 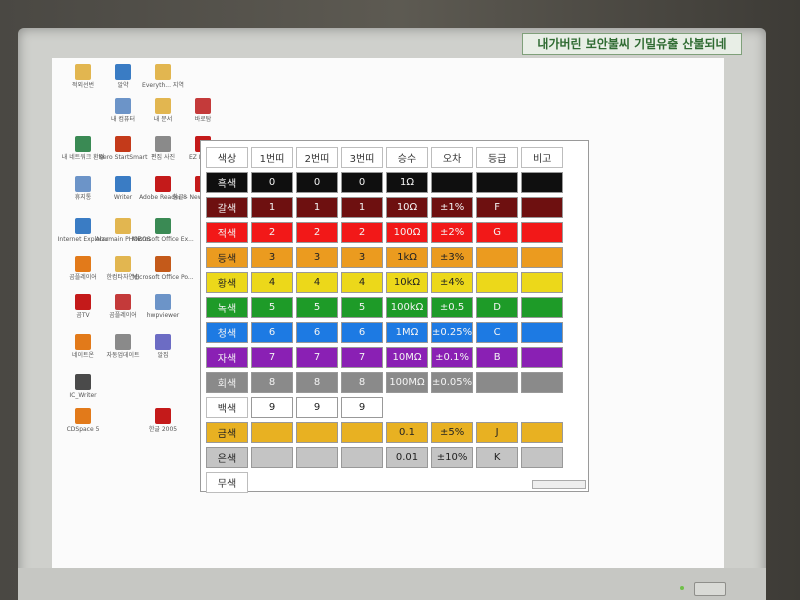 What do you see at coordinates (452, 382) in the screenshot?
I see `tolerance-cell: ±0.05%` at bounding box center [452, 382].